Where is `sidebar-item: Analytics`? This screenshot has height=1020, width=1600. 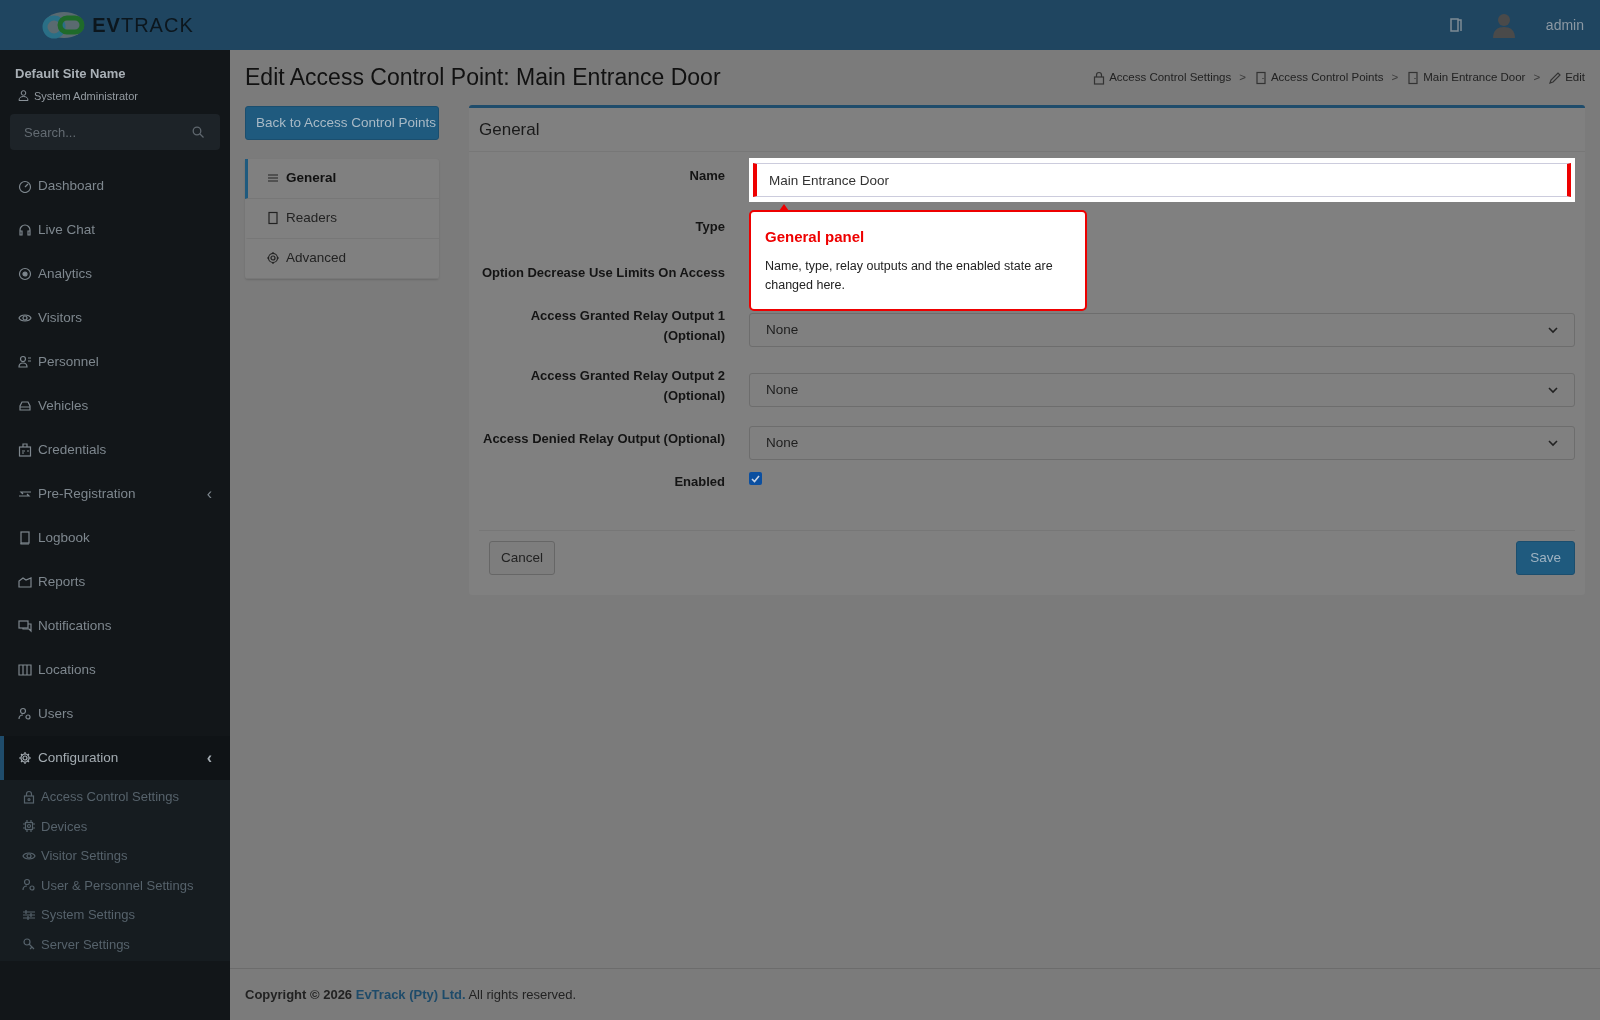
sidebar-item: Analytics is located at coordinates (115, 274).